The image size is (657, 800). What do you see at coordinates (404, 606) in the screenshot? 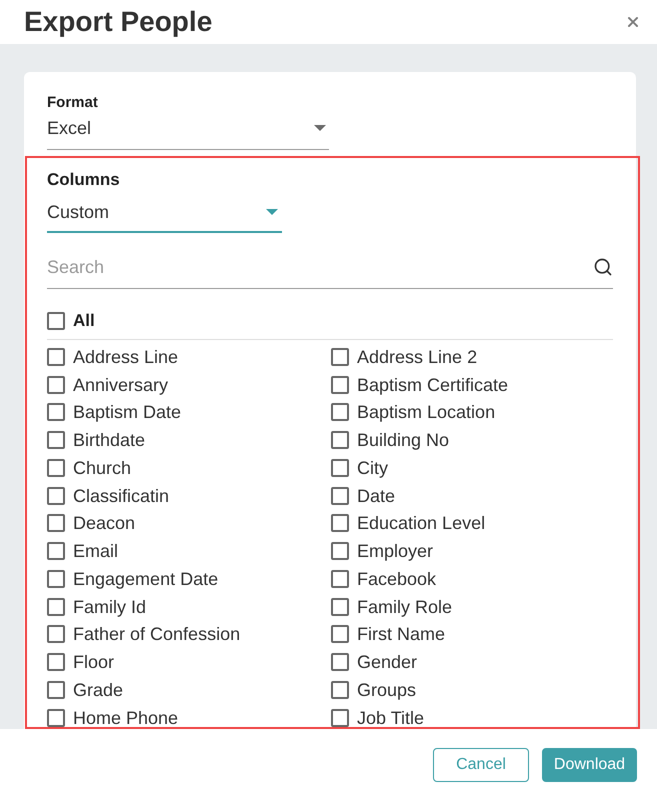
I see `option-label: Family Role` at bounding box center [404, 606].